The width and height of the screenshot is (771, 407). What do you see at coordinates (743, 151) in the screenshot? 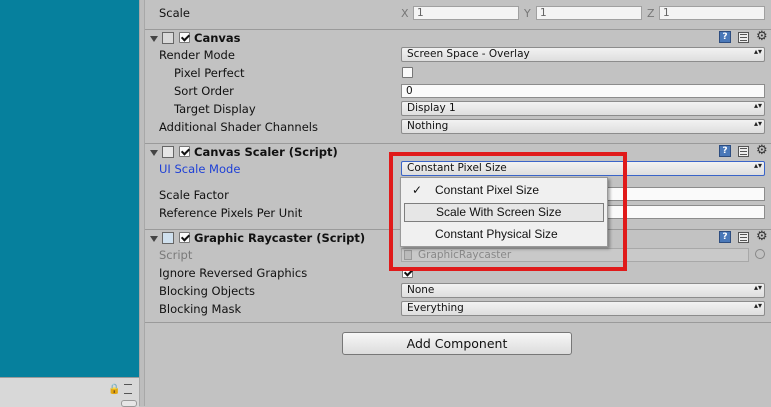
I see `canvas-scaler-preset-icon` at bounding box center [743, 151].